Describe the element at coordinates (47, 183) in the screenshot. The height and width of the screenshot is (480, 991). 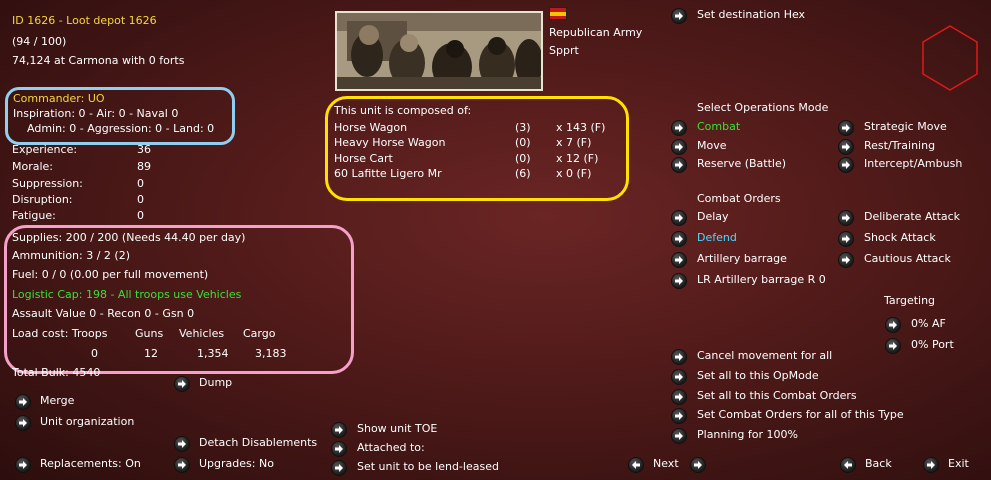
I see `stat-label: Suppression:` at that location.